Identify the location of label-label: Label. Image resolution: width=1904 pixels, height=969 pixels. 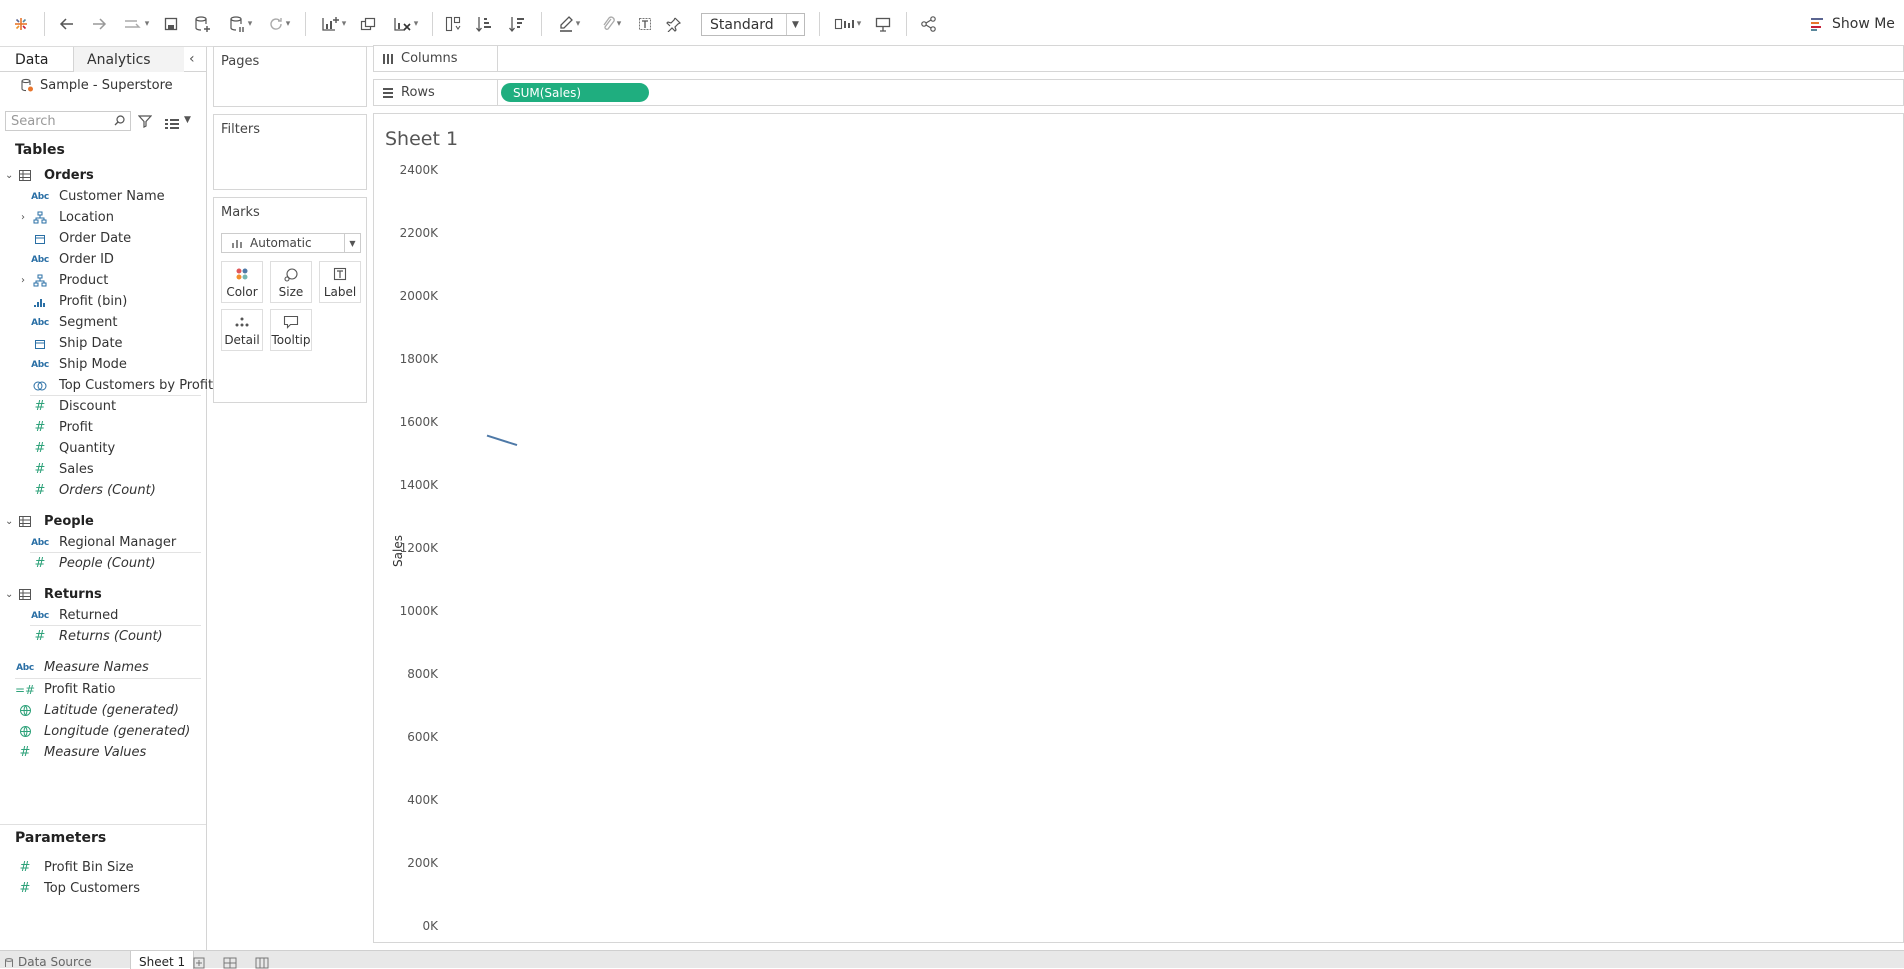
(340, 292).